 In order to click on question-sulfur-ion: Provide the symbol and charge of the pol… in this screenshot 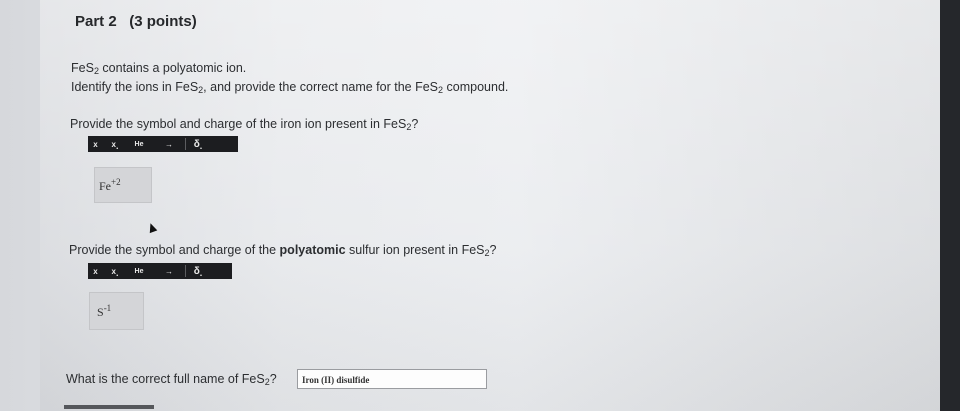, I will do `click(283, 250)`.